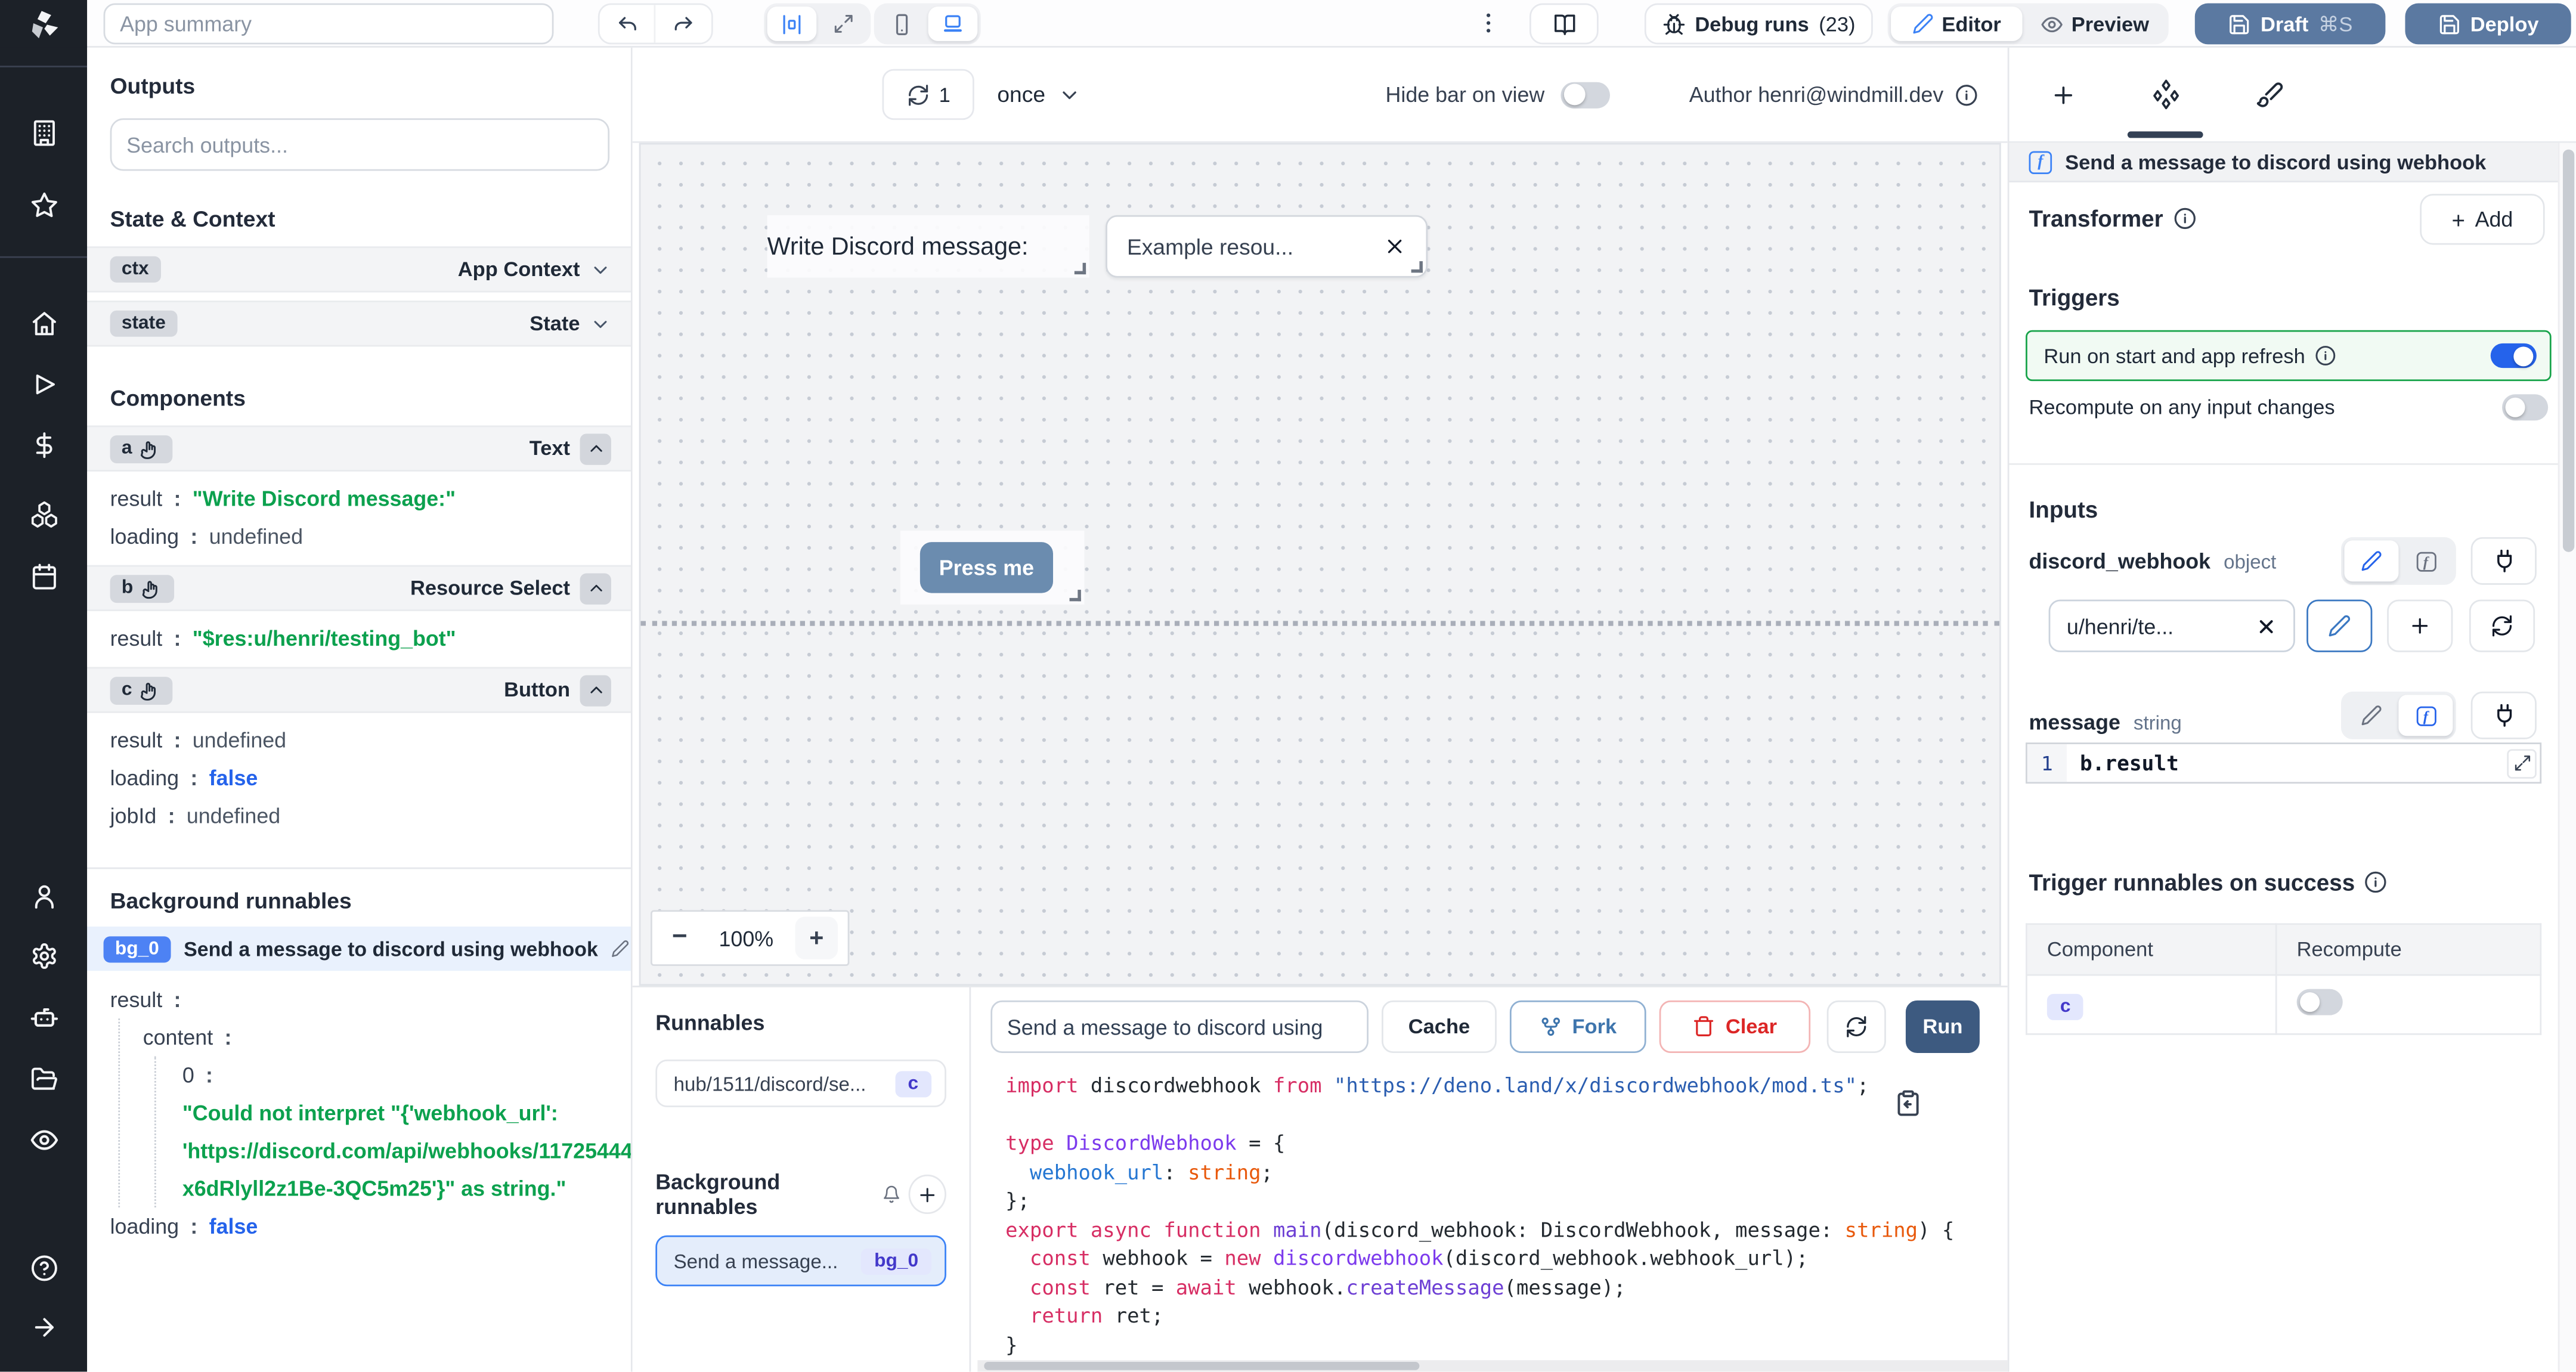 This screenshot has height=1372, width=2576. Describe the element at coordinates (680, 938) in the screenshot. I see `zoom-out-button: −` at that location.